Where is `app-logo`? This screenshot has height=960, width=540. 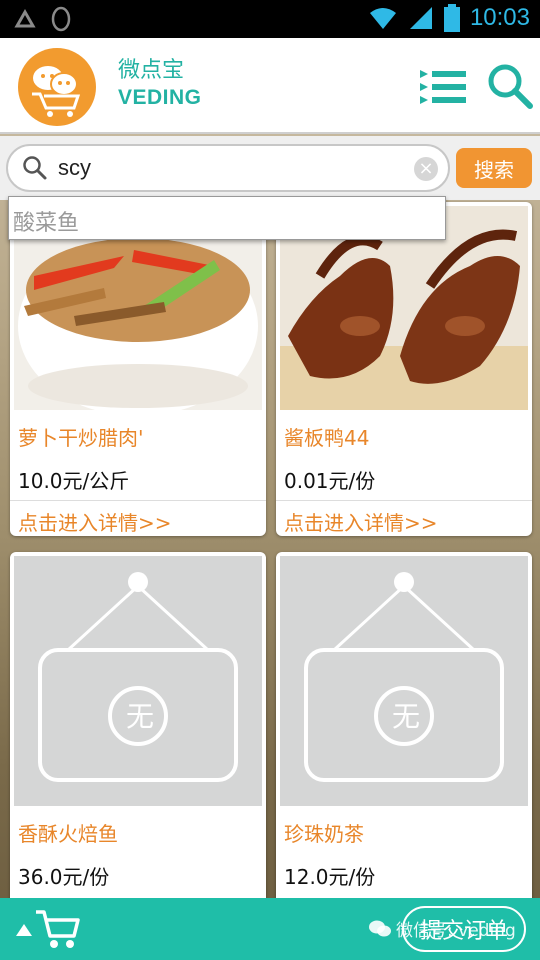 app-logo is located at coordinates (57, 87).